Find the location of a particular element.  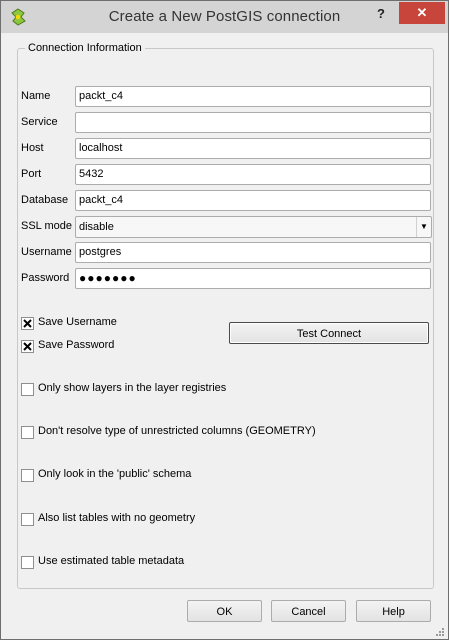

username-label: Username is located at coordinates (46, 252).